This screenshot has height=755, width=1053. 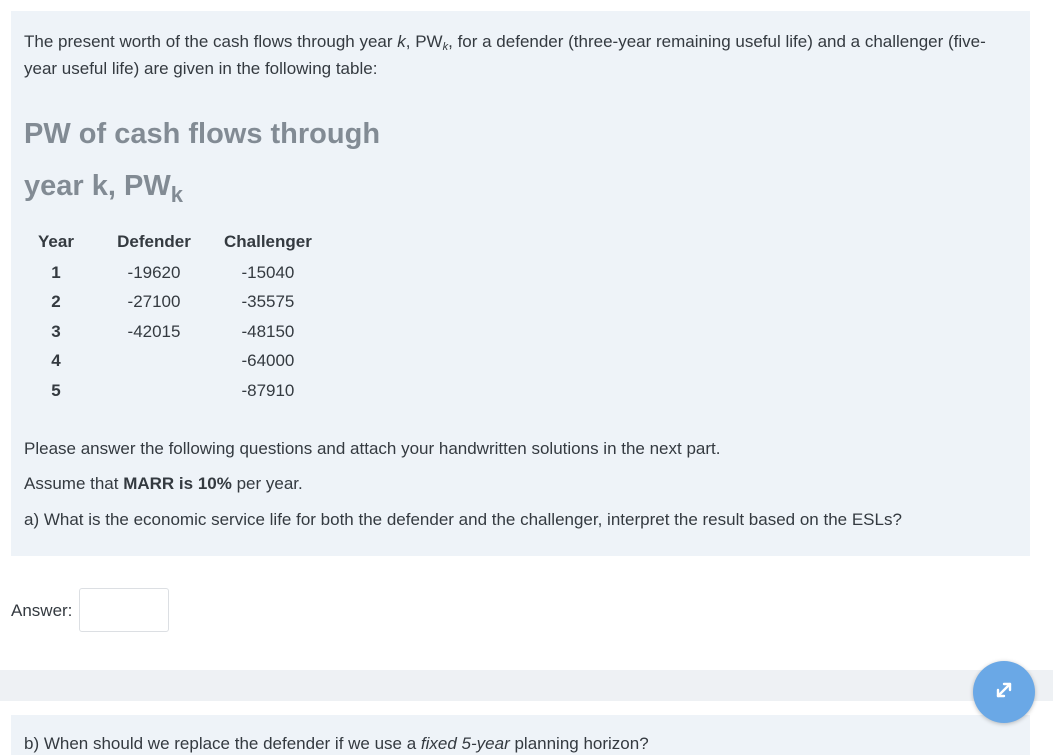 I want to click on table-row: 1 -19620 -15040, so click(x=170, y=273).